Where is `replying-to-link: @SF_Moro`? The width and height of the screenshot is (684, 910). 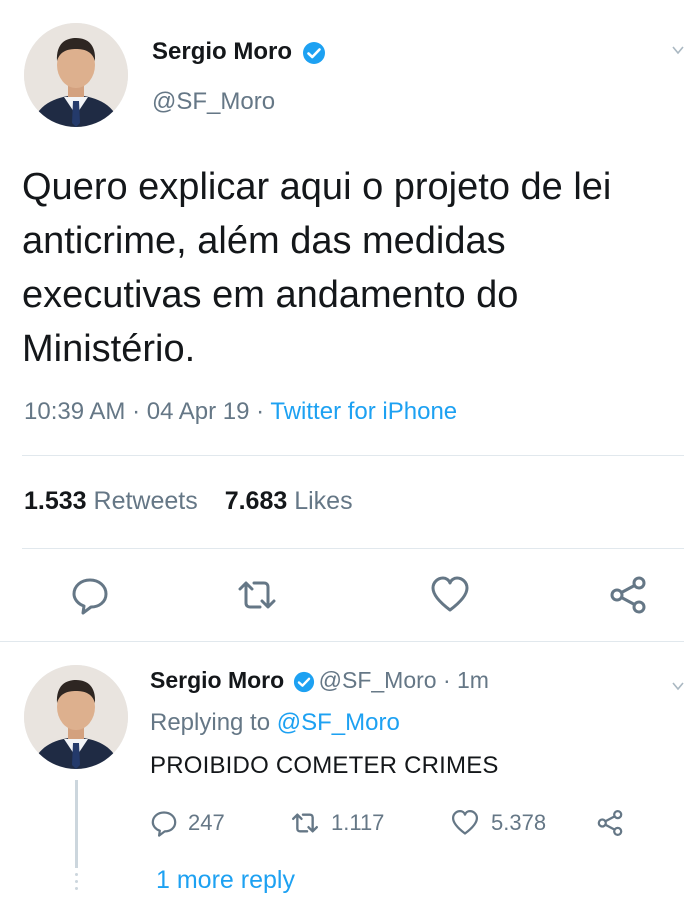 replying-to-link: @SF_Moro is located at coordinates (338, 722).